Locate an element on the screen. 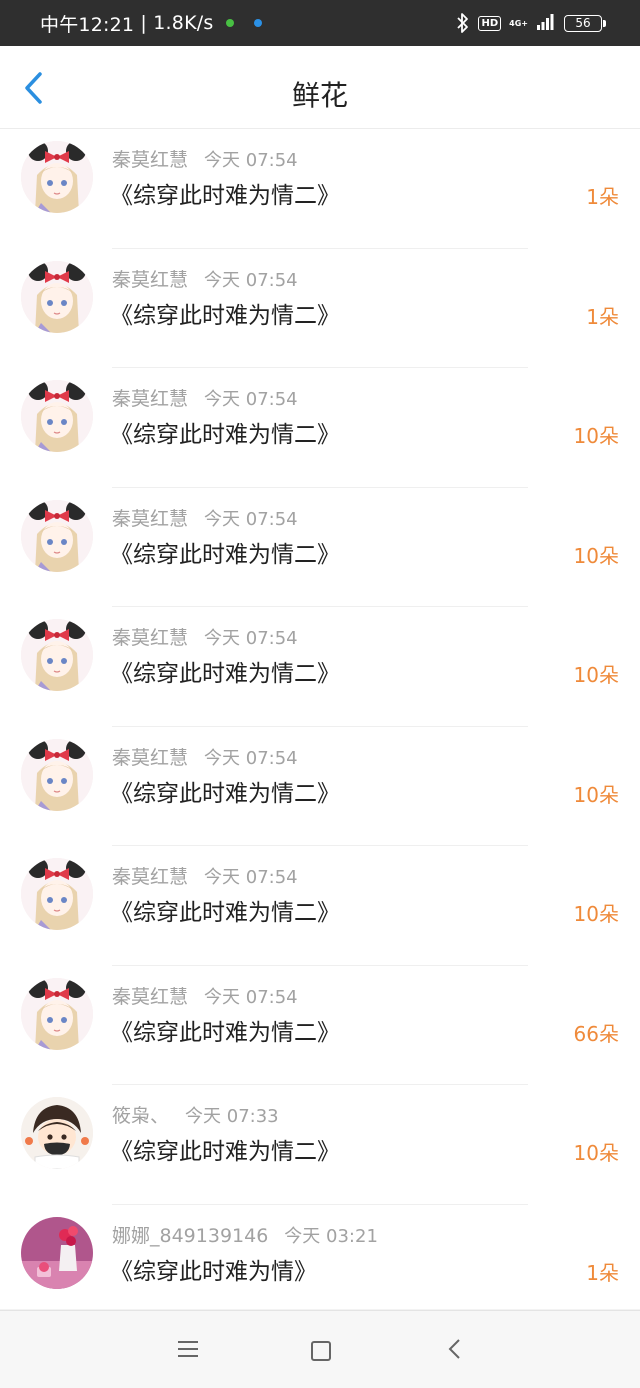 This screenshot has width=640, height=1388. username: 娜娜_849139146 is located at coordinates (190, 1236).